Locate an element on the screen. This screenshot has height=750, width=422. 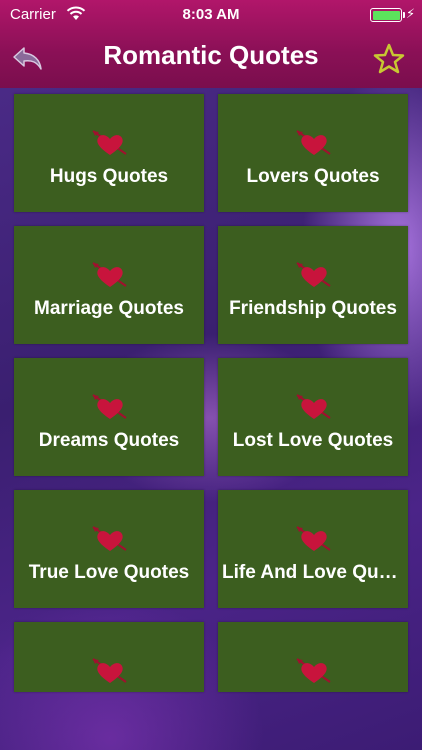
status-bar: Carrier 8:03 AM ⚡ is located at coordinates (211, 15).